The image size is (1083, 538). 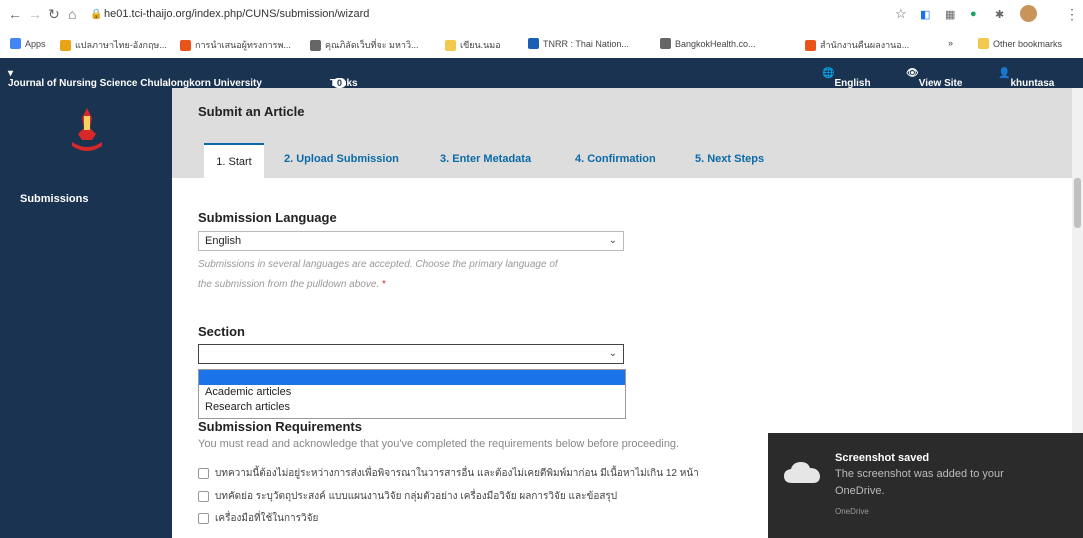 I want to click on sidebar-item-submissions: Submissions, so click(x=54, y=199).